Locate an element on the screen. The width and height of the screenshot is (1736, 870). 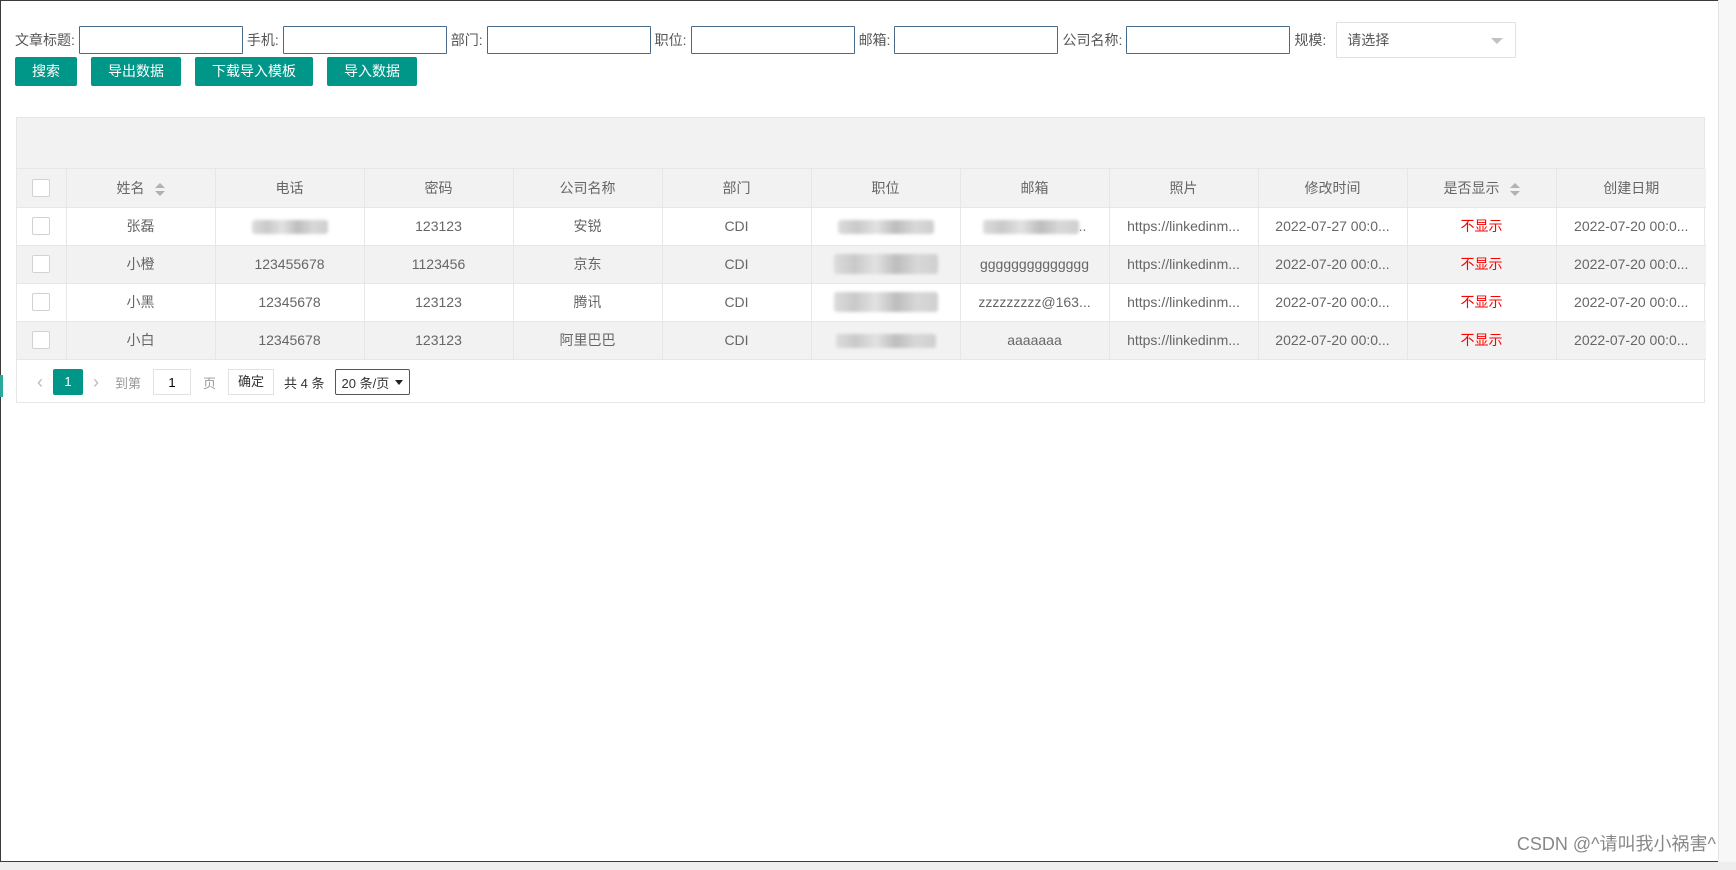
email-input is located at coordinates (976, 40).